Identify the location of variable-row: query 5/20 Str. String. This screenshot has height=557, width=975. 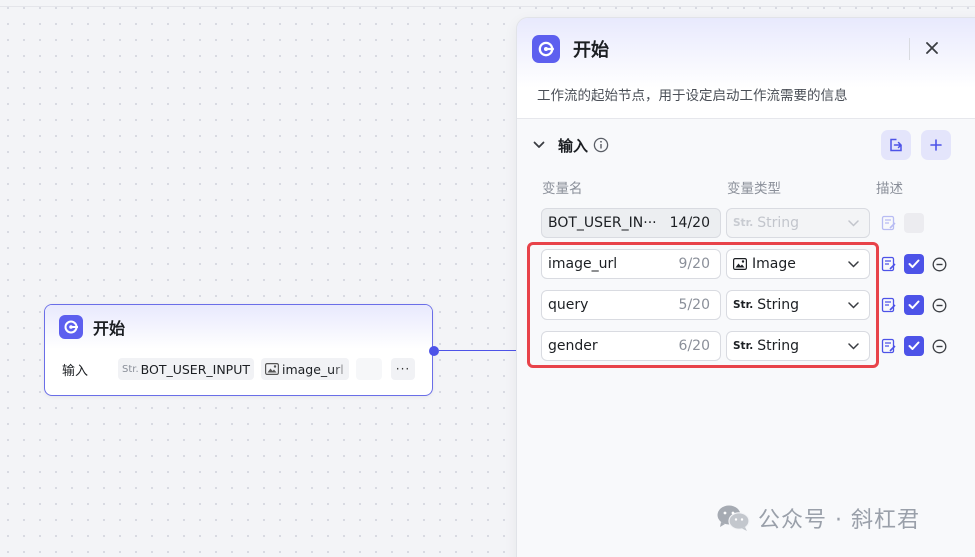
(751, 305).